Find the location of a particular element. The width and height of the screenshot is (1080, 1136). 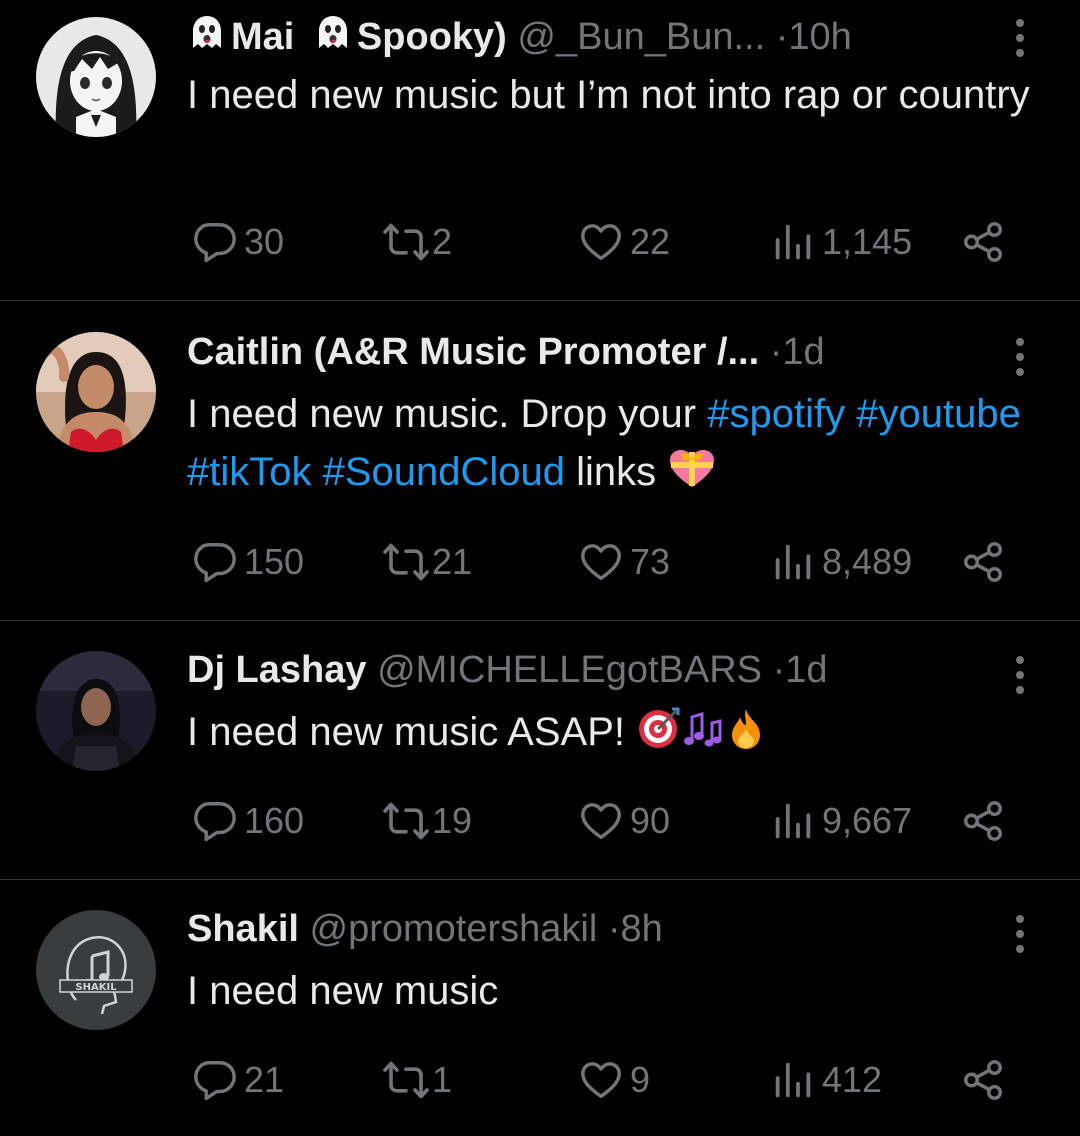

user-handle: @promotershakil is located at coordinates (454, 929).